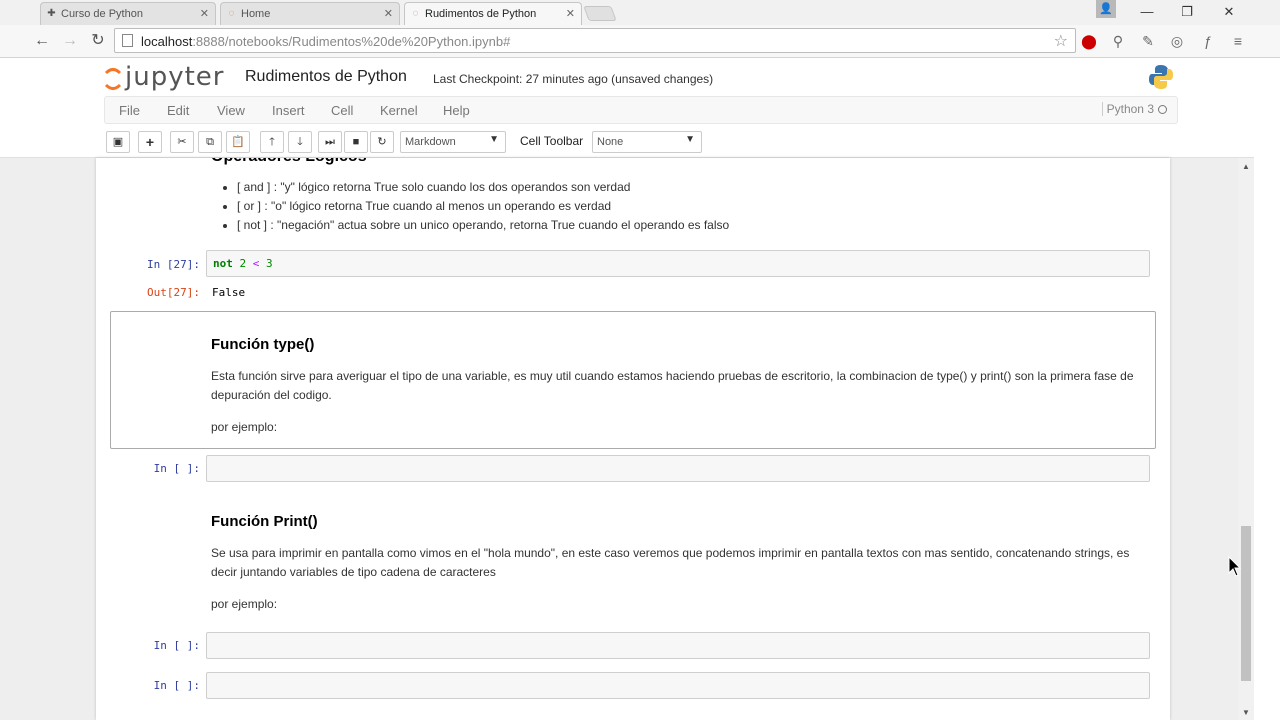 The image size is (1280, 720). What do you see at coordinates (1148, 41) in the screenshot?
I see `eyedropper-extension-icon: ✎` at bounding box center [1148, 41].